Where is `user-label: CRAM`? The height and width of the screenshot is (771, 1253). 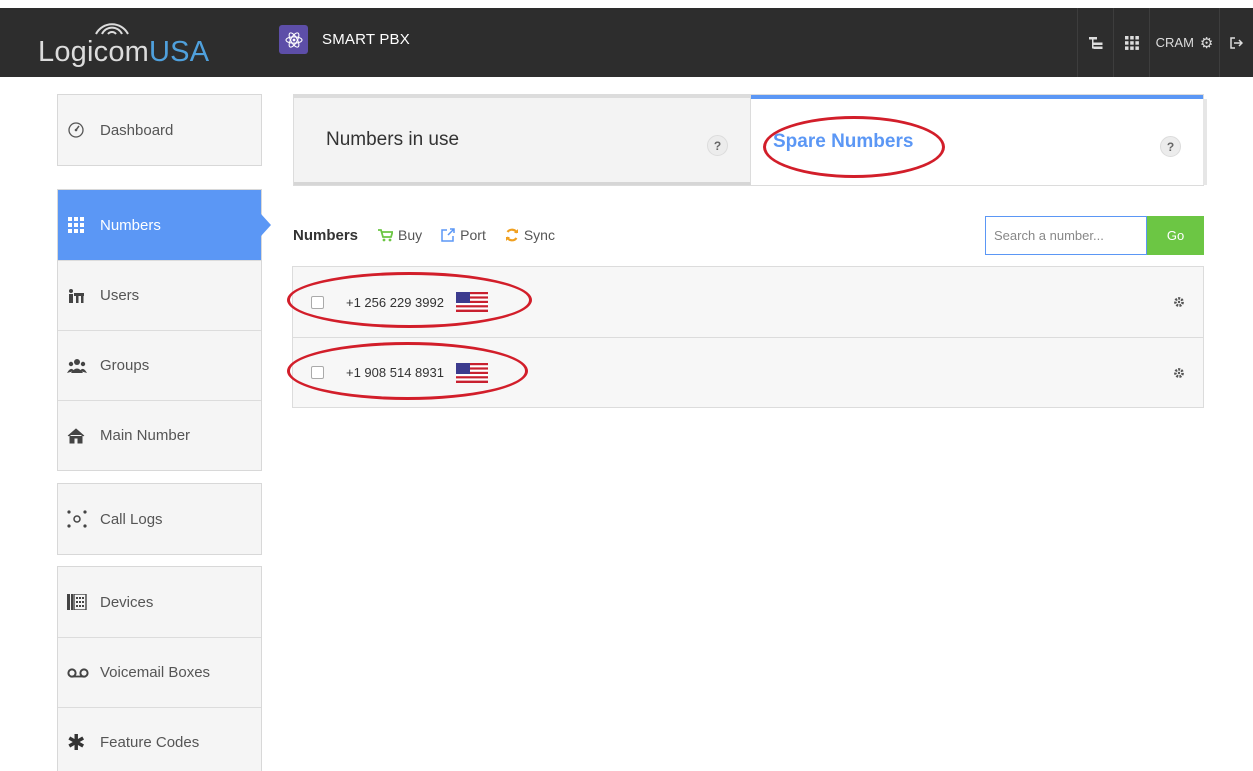 user-label: CRAM is located at coordinates (1174, 42).